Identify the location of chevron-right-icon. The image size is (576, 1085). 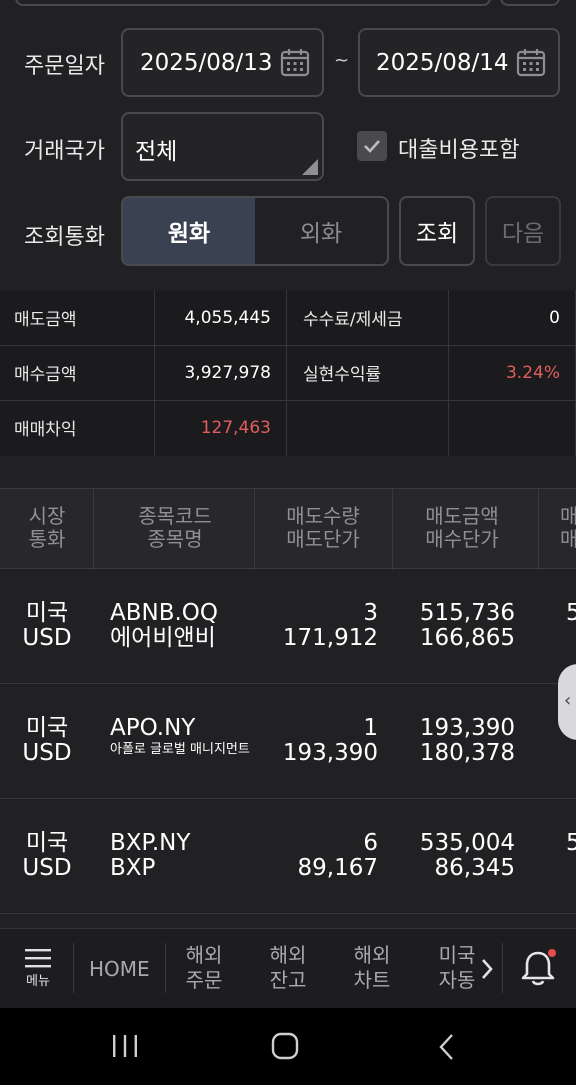
(487, 969).